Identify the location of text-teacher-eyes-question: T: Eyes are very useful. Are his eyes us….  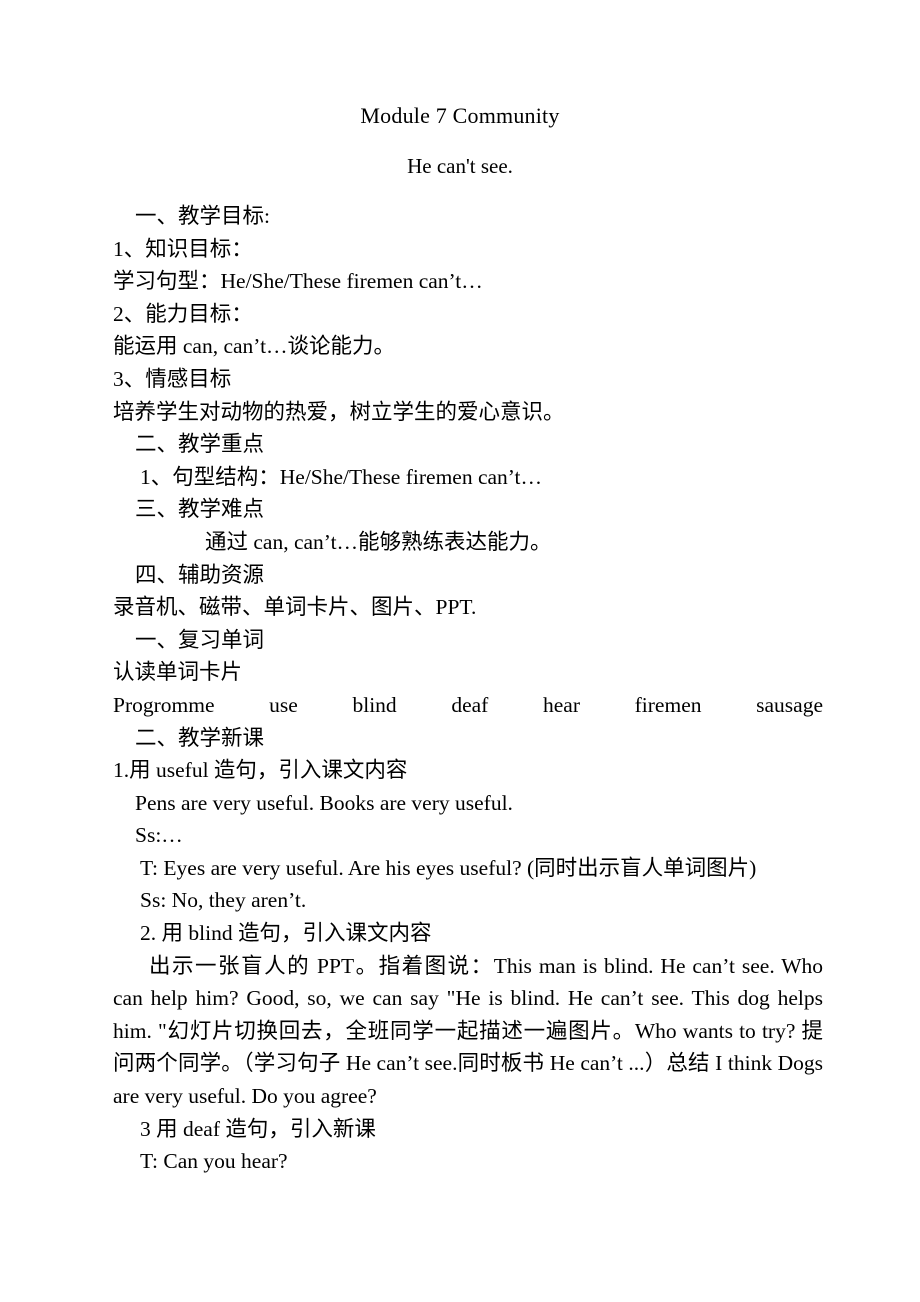
(448, 867).